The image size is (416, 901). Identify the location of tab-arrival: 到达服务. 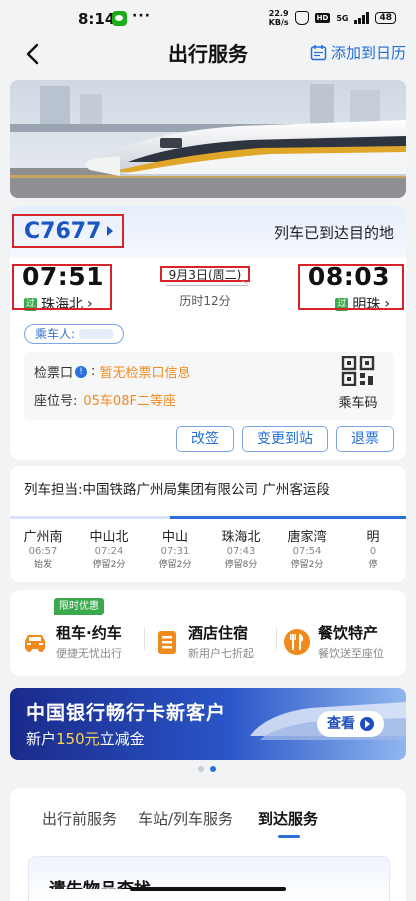
(288, 818).